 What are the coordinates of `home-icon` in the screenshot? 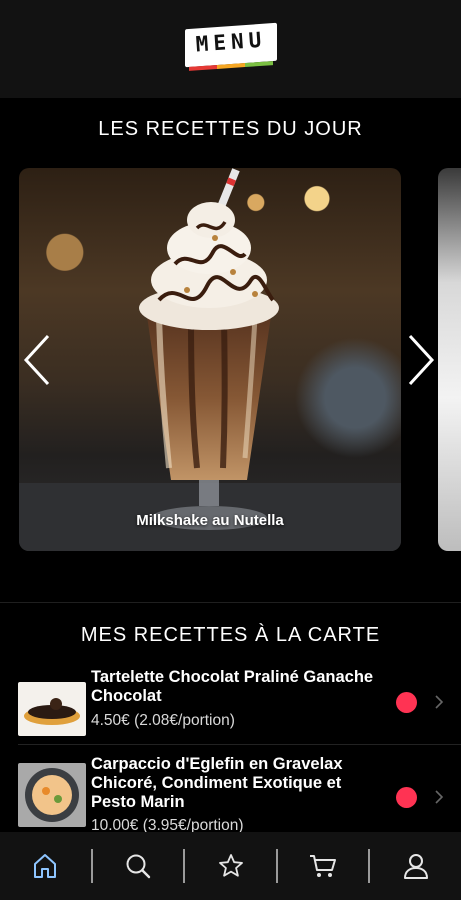 It's located at (45, 866).